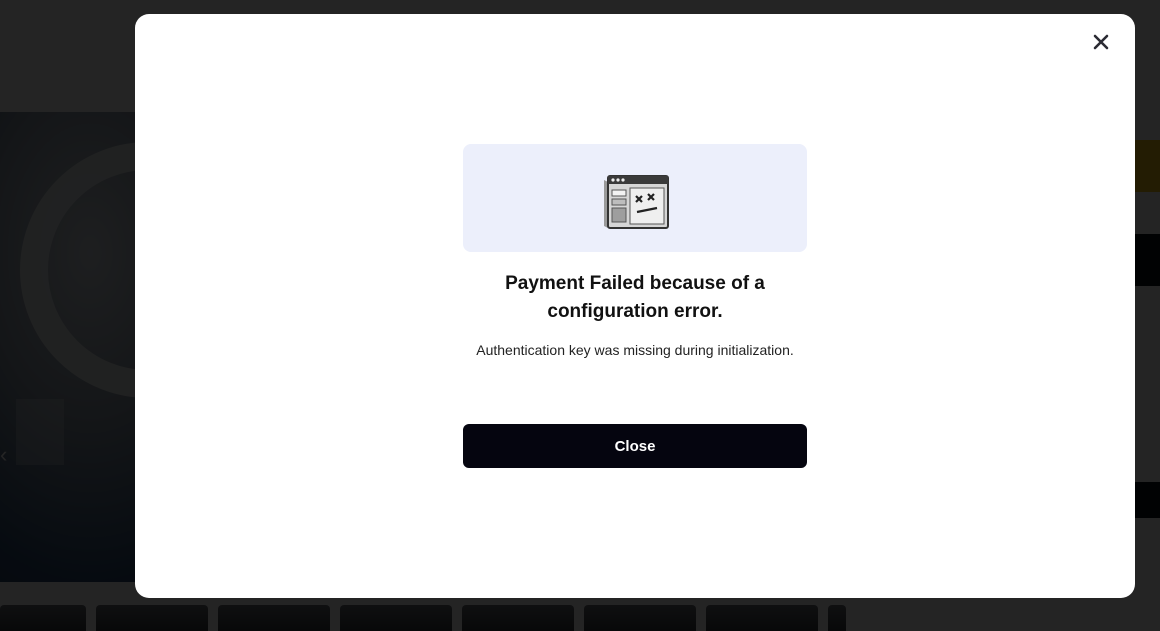 The height and width of the screenshot is (631, 1160). I want to click on close-icon, so click(1101, 42).